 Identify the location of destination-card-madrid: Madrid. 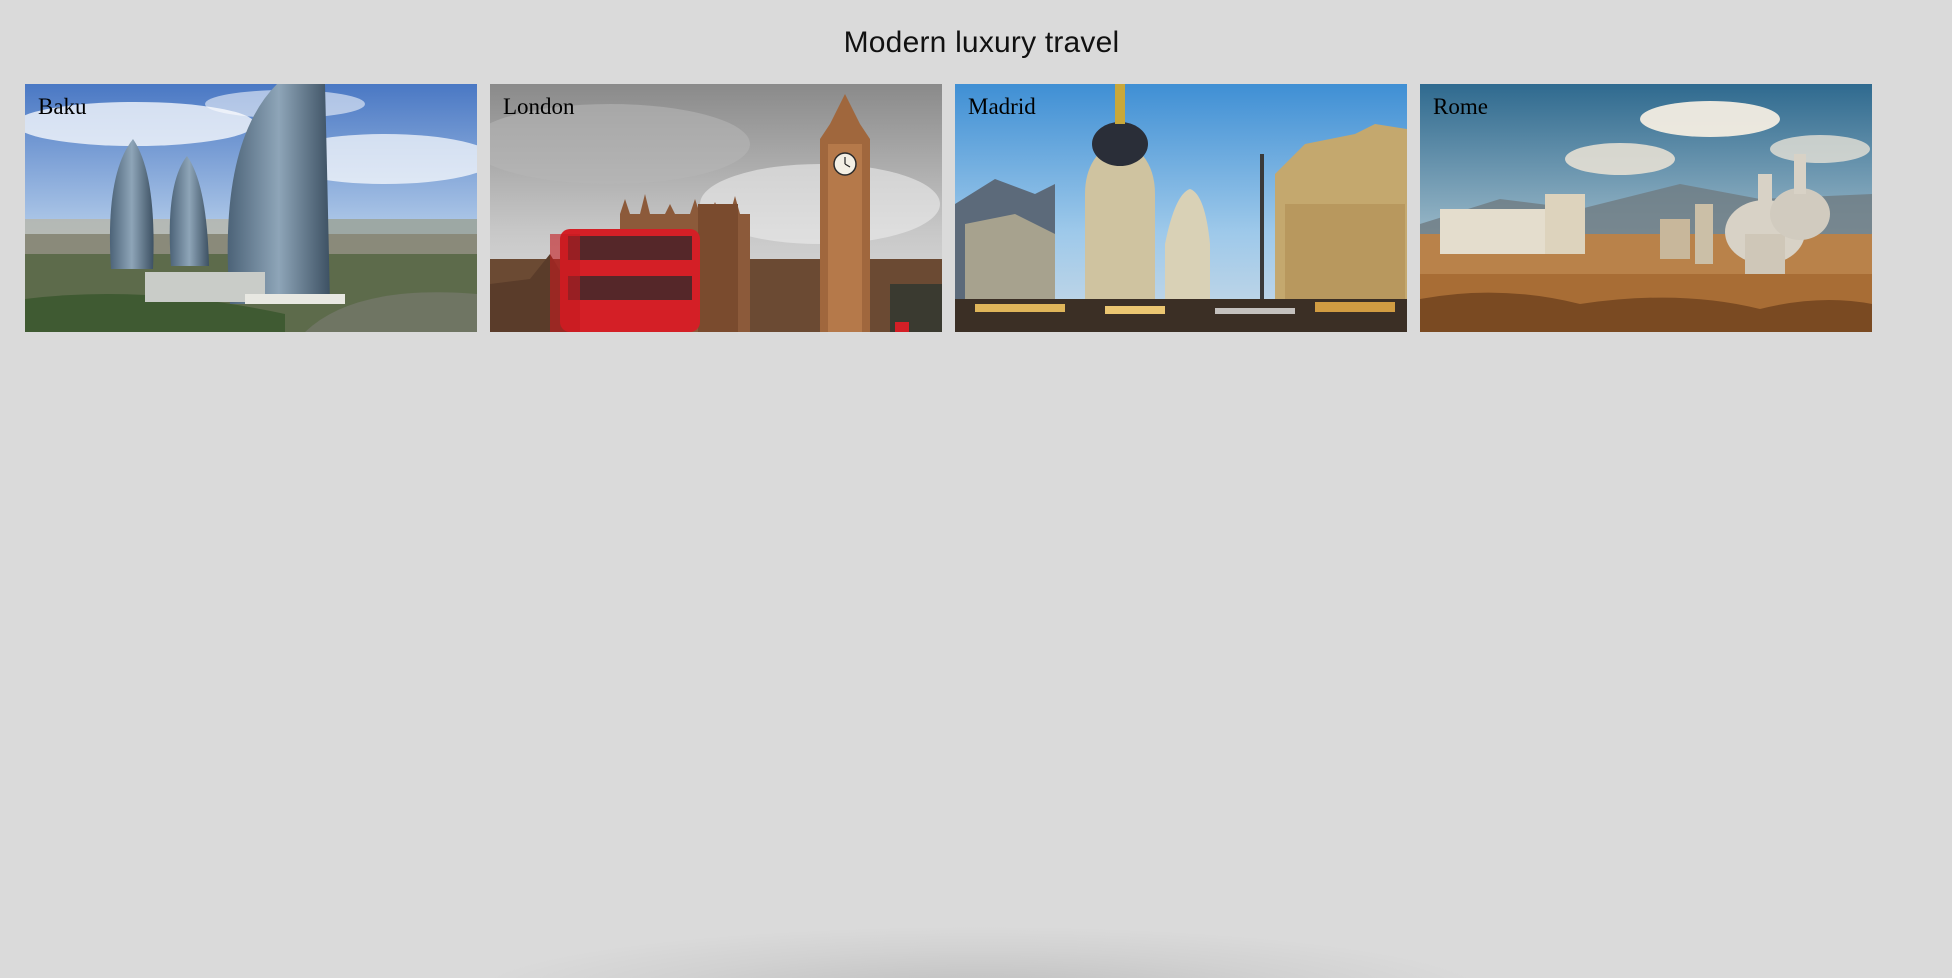
(1181, 208).